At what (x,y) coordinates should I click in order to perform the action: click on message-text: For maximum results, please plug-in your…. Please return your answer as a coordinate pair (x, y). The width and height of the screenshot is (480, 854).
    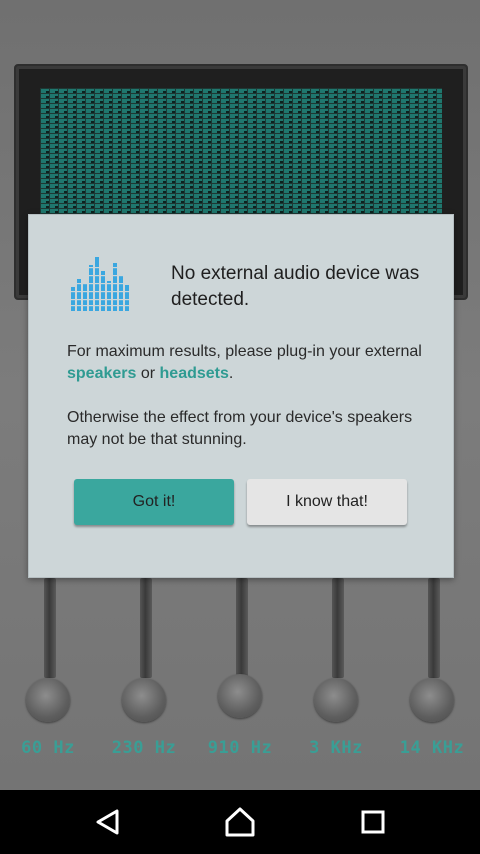
    Looking at the image, I should click on (244, 351).